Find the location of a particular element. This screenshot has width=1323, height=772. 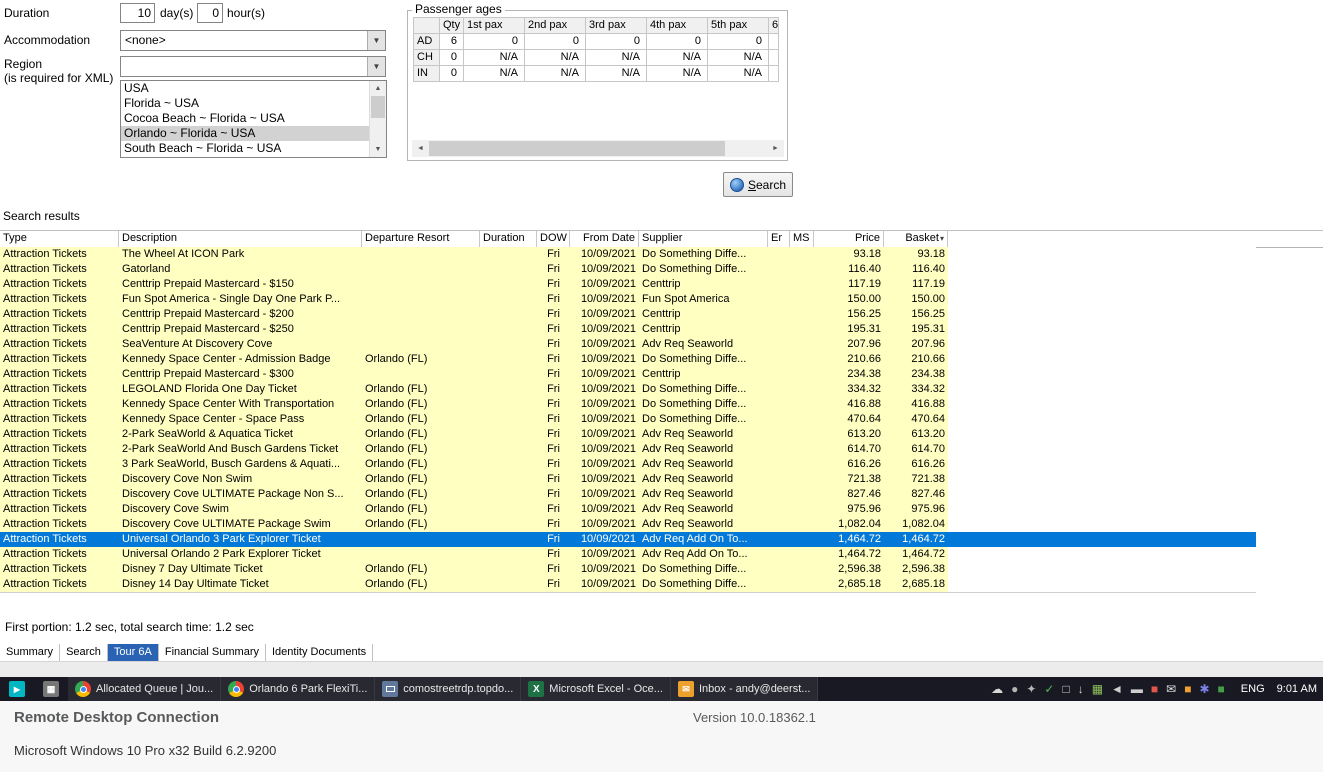

scroll-right-icon: ► is located at coordinates (775, 148).